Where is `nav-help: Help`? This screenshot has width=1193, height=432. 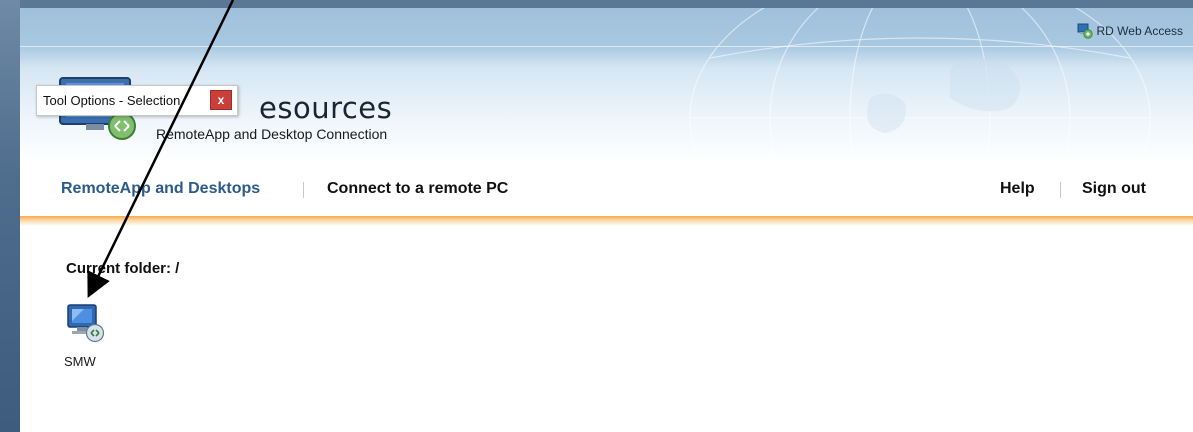
nav-help: Help is located at coordinates (1017, 189).